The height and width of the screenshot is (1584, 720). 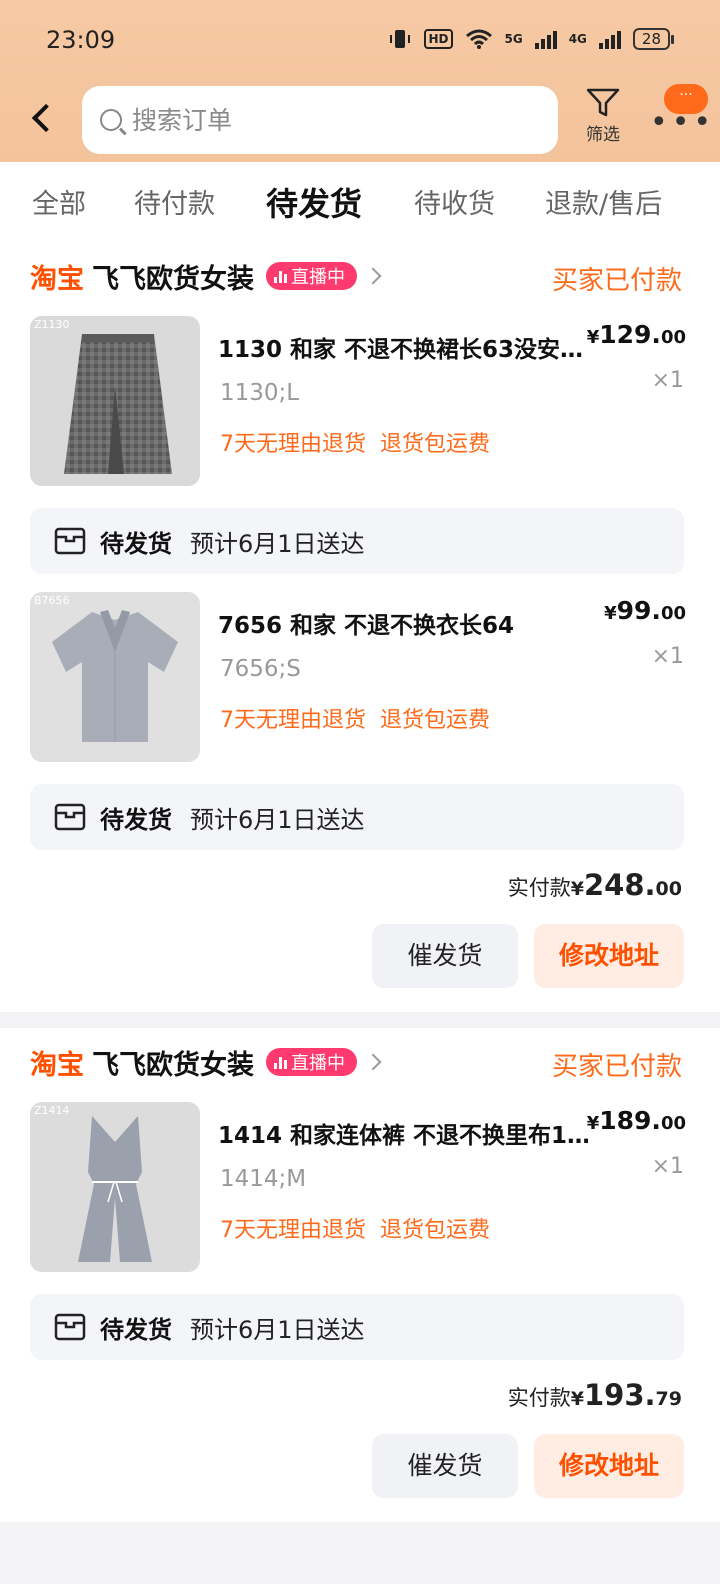 I want to click on top-bar: 23:09 HD 5G 4G 28 筛选 ••• ···, so click(x=360, y=81).